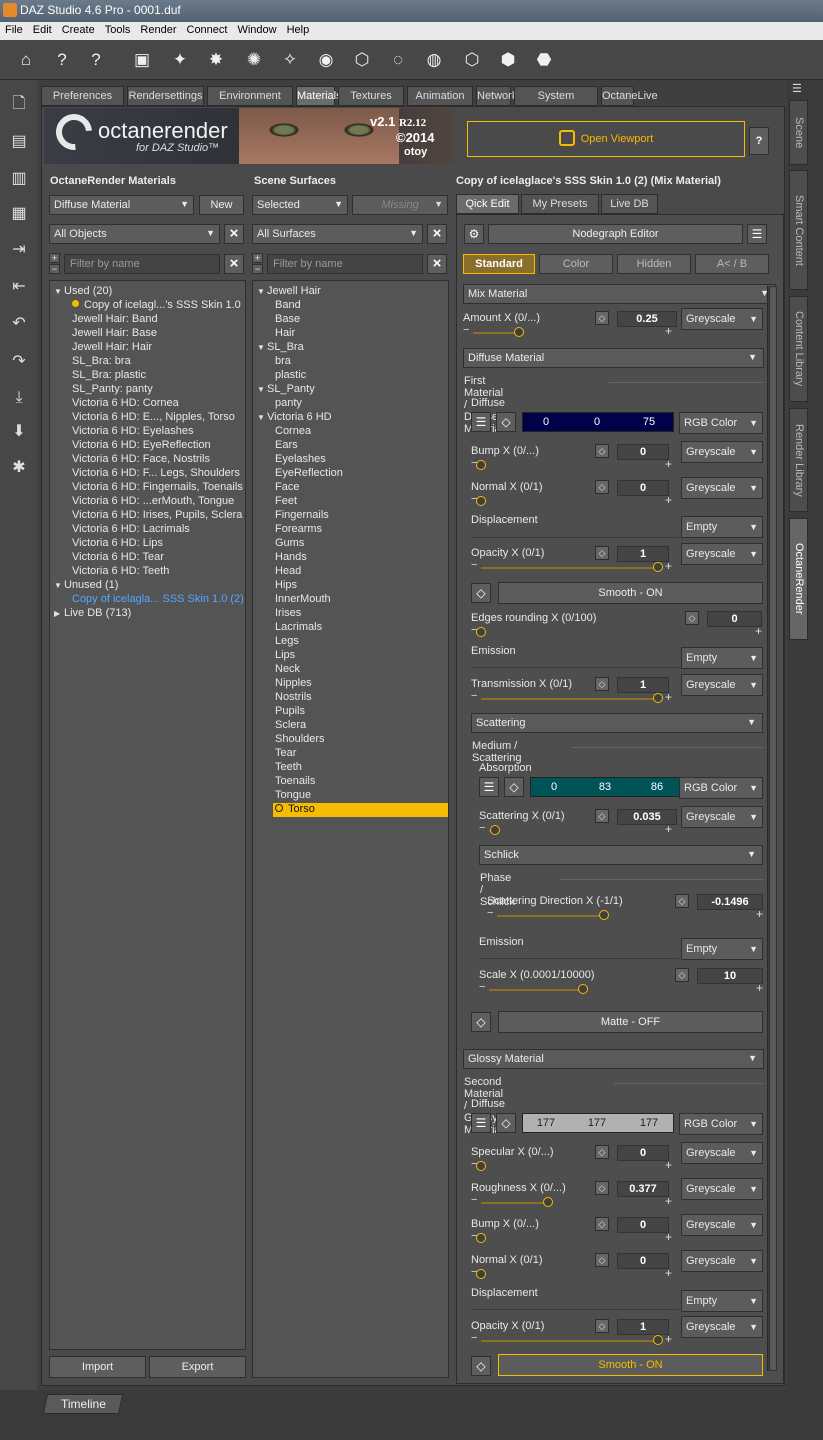 The image size is (823, 1440). Describe the element at coordinates (300, 205) in the screenshot. I see `selection-mode-dropdown: Selected ▼` at that location.